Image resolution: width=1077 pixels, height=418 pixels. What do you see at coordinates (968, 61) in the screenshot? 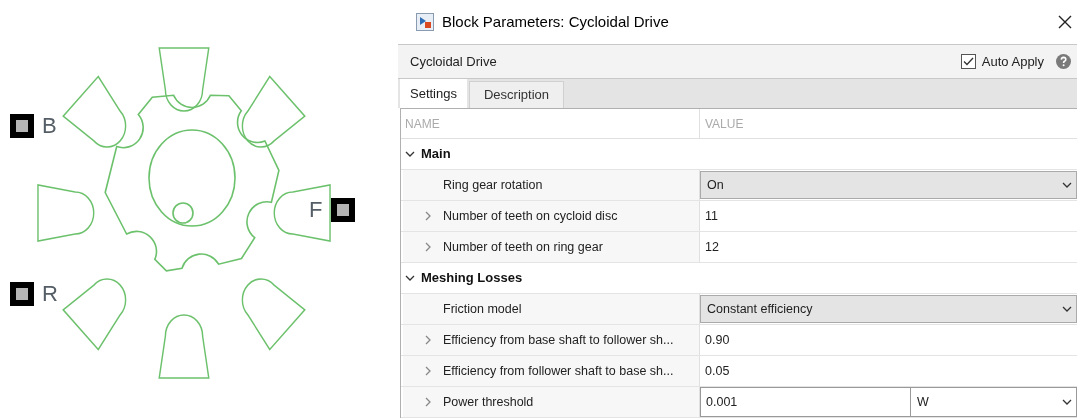
I see `checkbox` at bounding box center [968, 61].